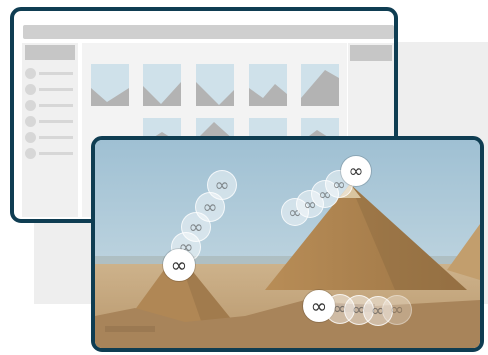 The image size is (488, 355). I want to click on sidebar, so click(50, 130).